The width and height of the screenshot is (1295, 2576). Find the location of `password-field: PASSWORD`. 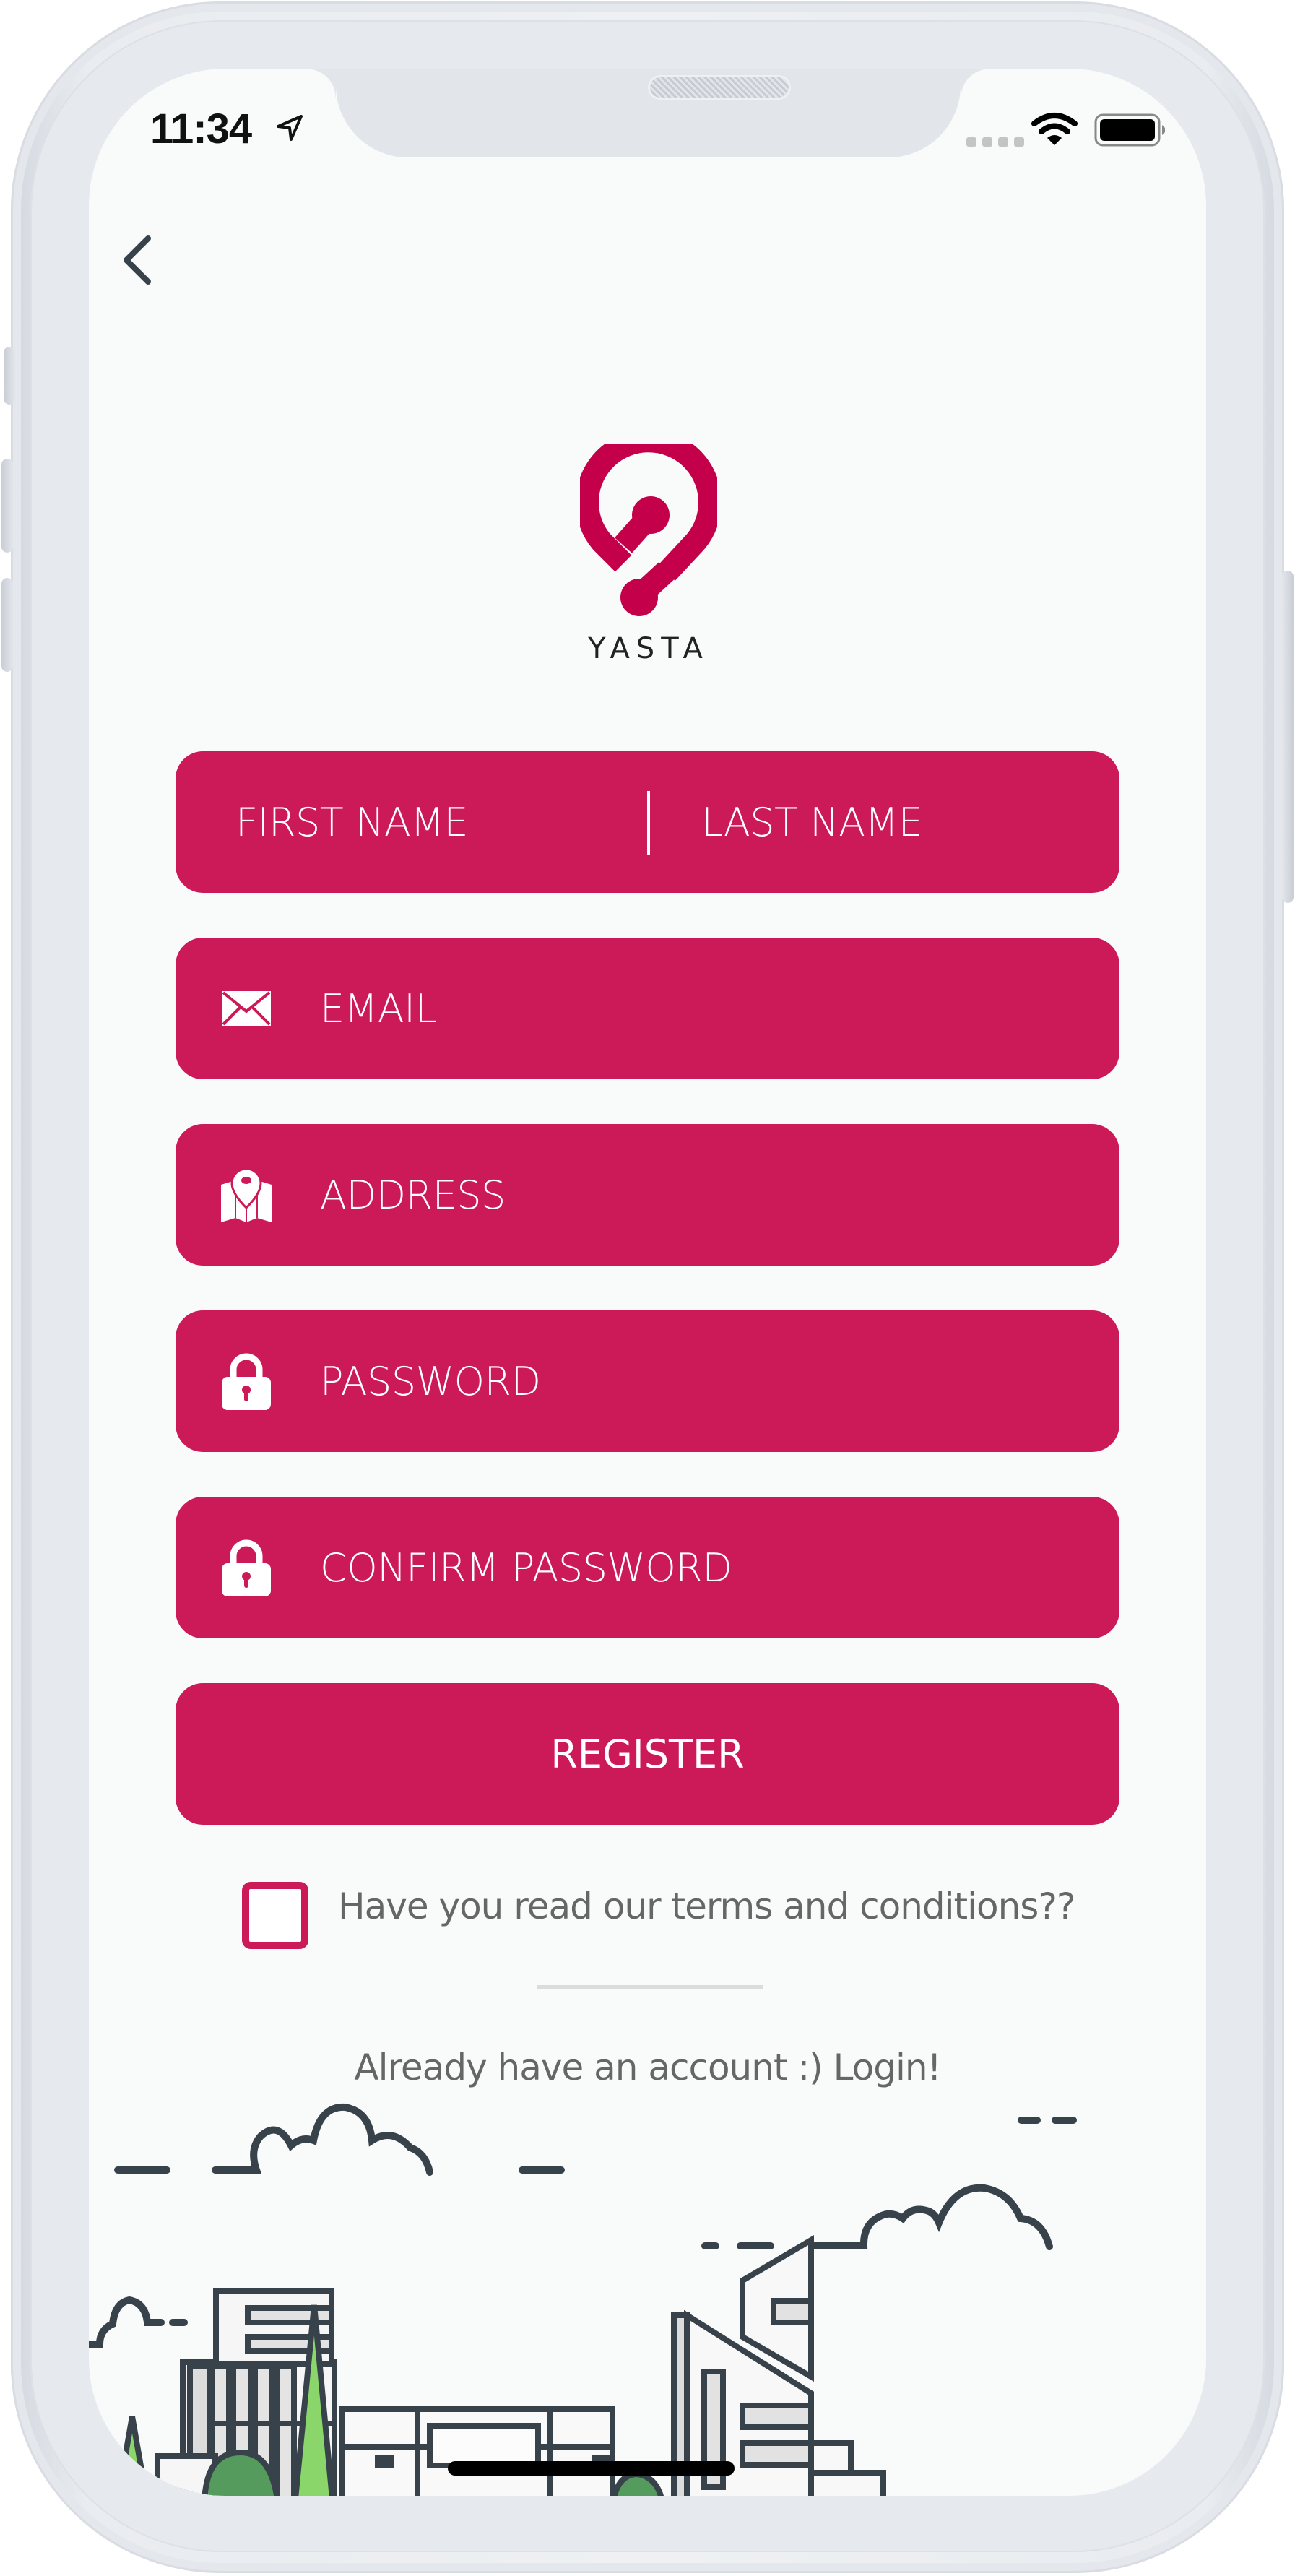

password-field: PASSWORD is located at coordinates (647, 1381).